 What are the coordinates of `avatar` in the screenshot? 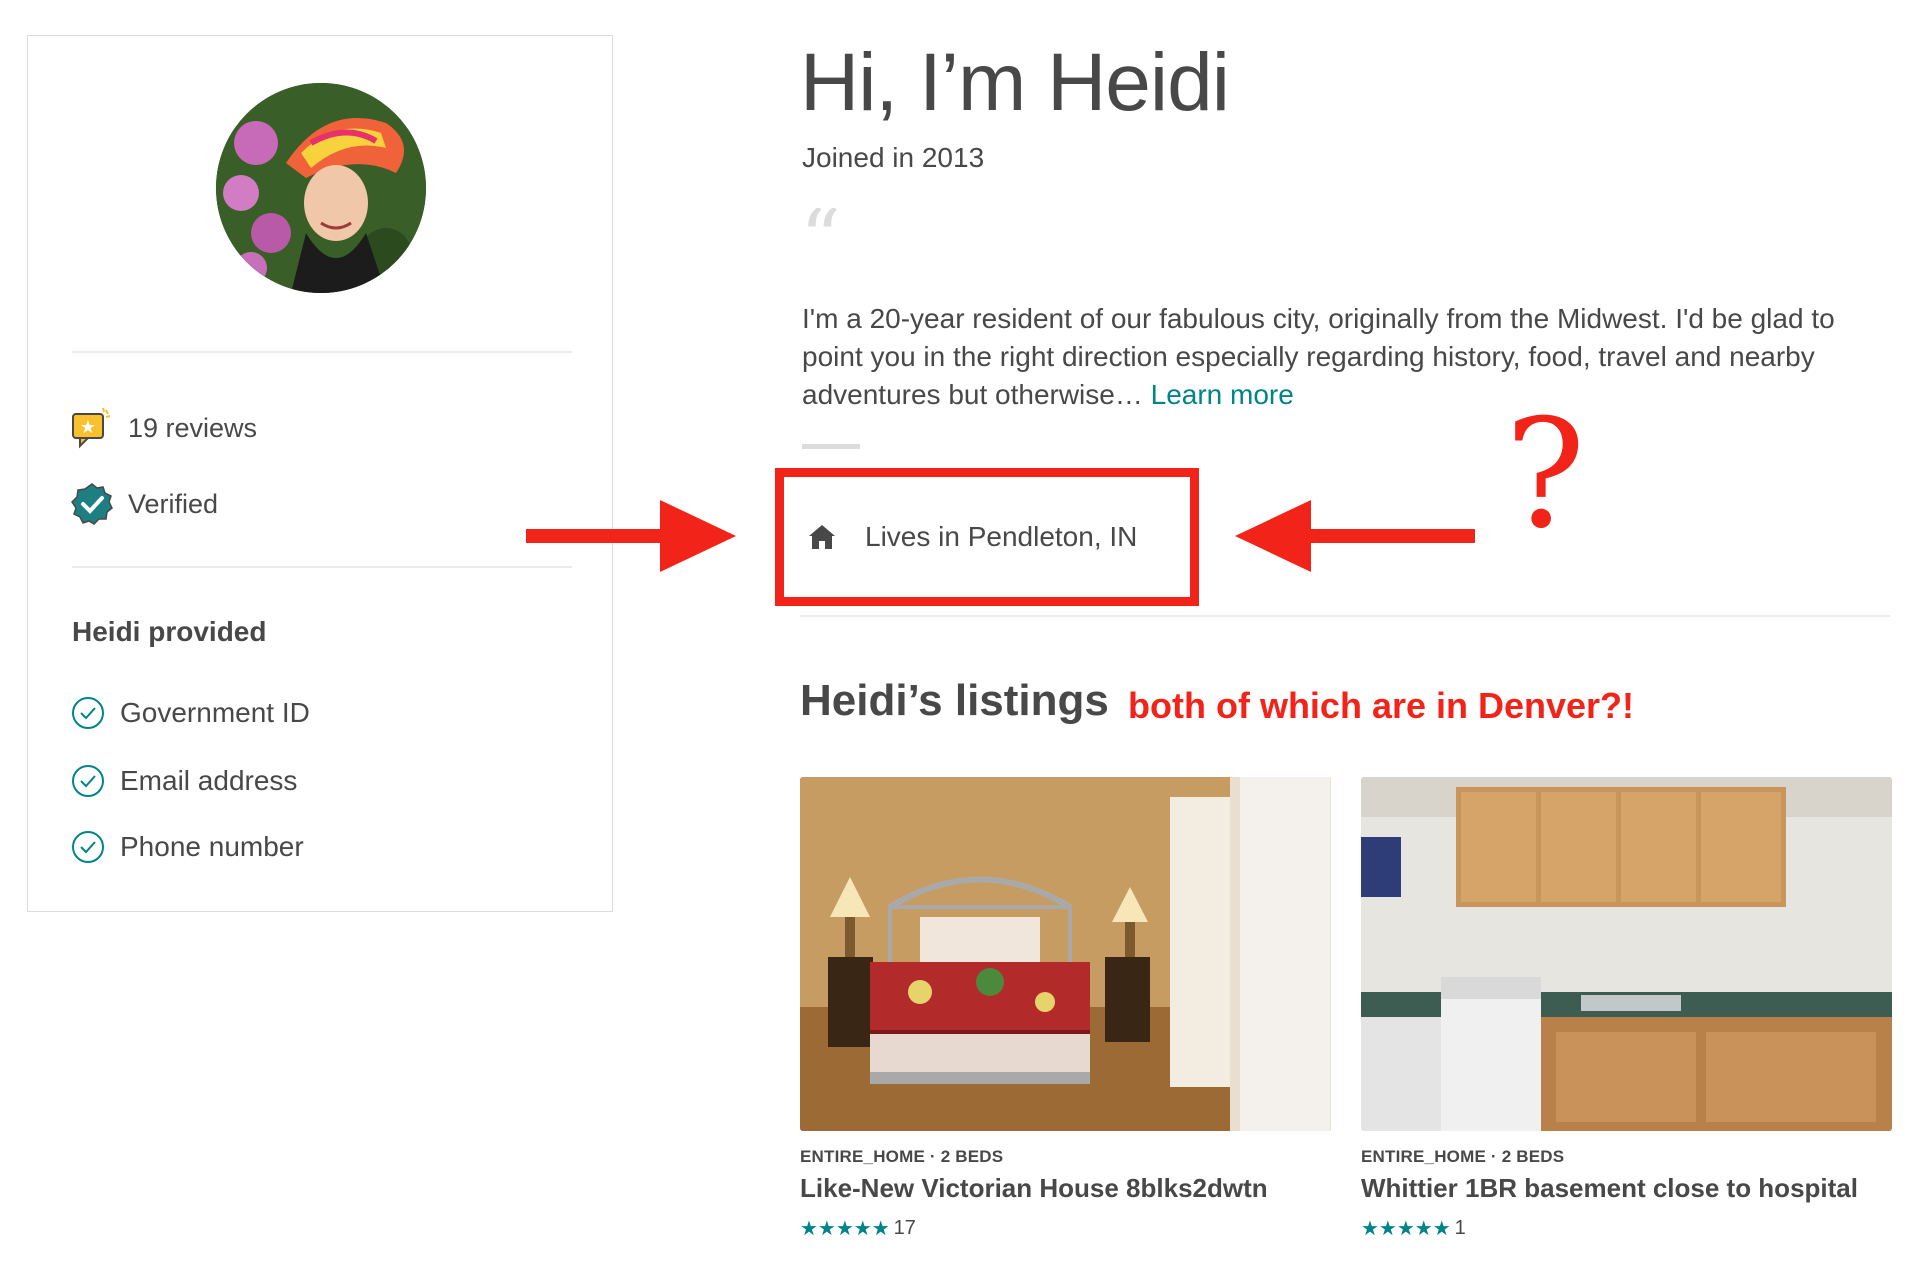 It's located at (321, 188).